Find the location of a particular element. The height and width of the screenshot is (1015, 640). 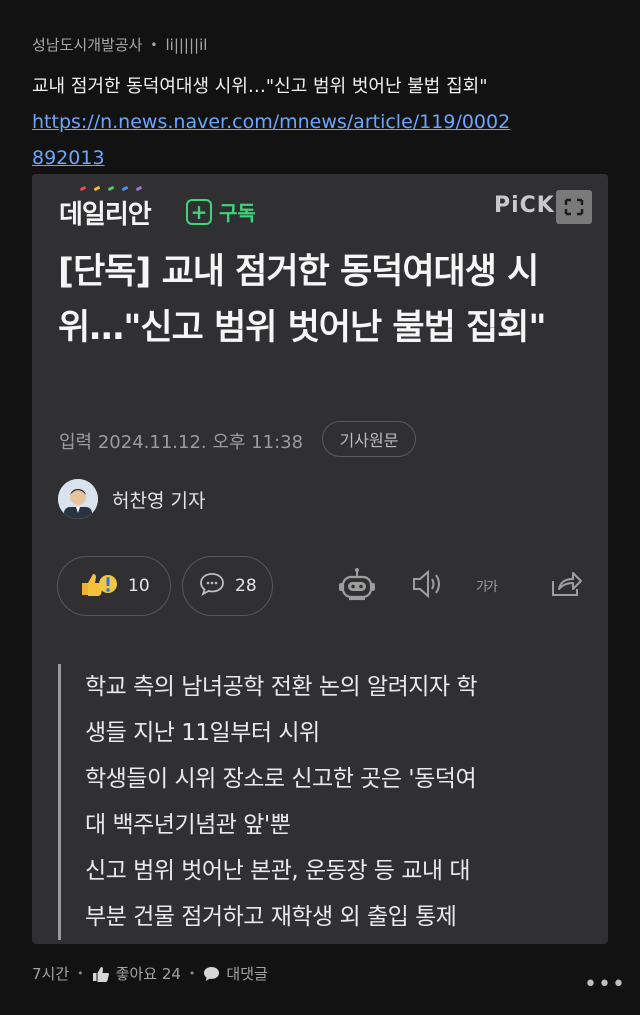

comment-count: 28 is located at coordinates (246, 586).